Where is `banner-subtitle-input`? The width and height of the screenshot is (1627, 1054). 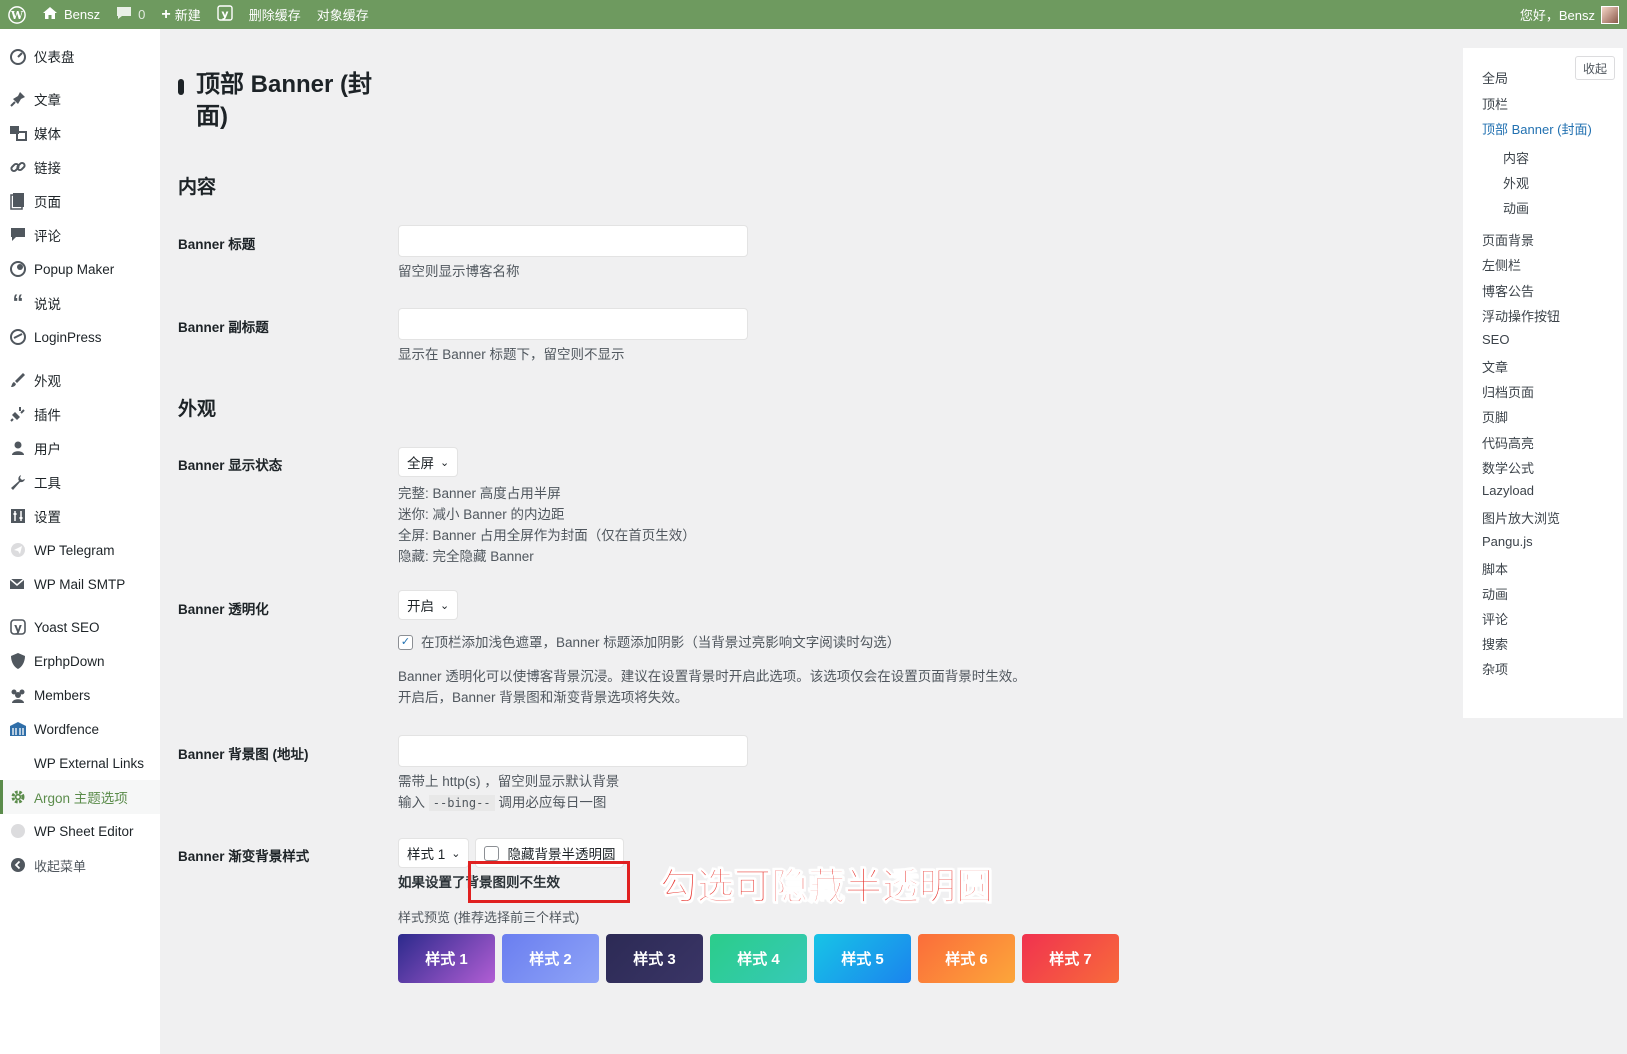 banner-subtitle-input is located at coordinates (573, 324).